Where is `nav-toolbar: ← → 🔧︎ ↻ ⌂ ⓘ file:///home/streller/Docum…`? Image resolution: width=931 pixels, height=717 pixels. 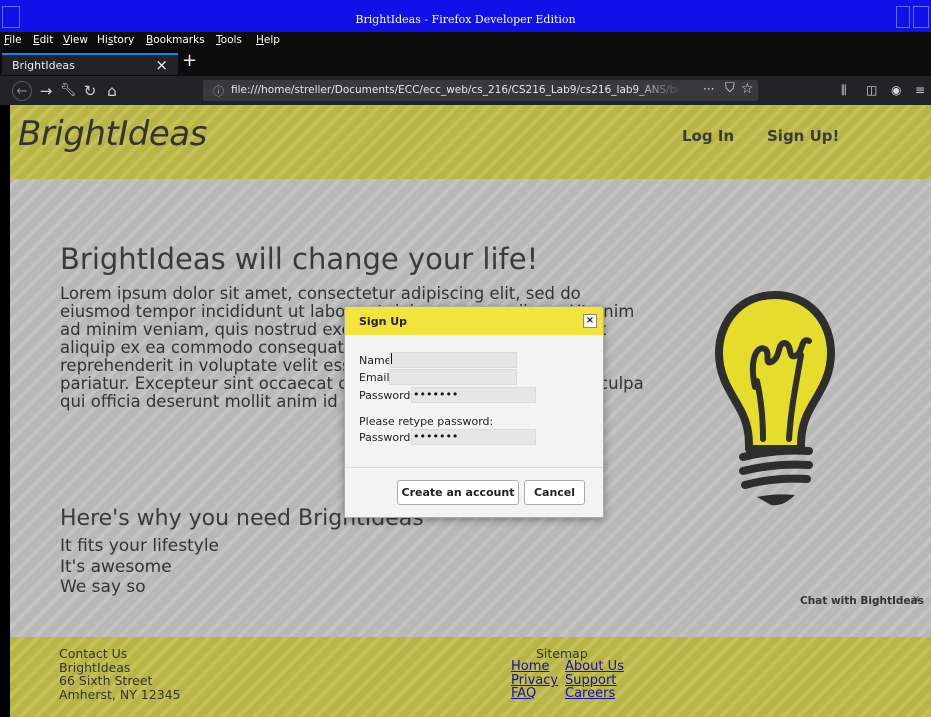 nav-toolbar: ← → 🔧︎ ↻ ⌂ ⓘ file:///home/streller/Docum… is located at coordinates (465, 90).